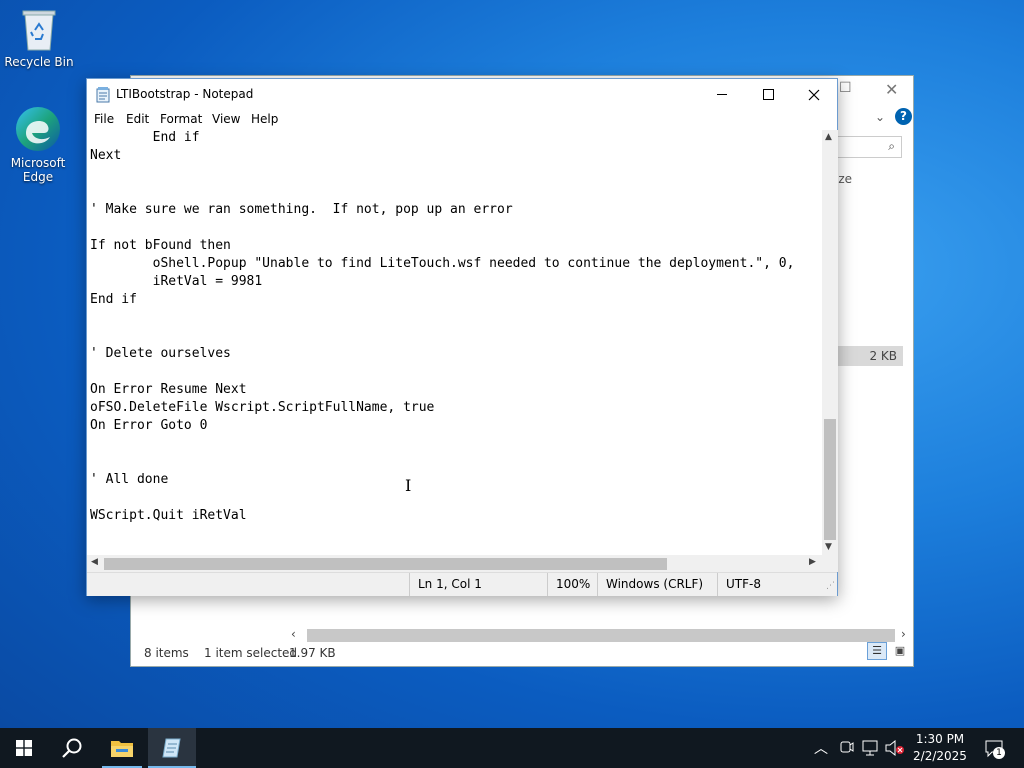  Describe the element at coordinates (828, 547) in the screenshot. I see `scroll-down-icon: ▼` at that location.